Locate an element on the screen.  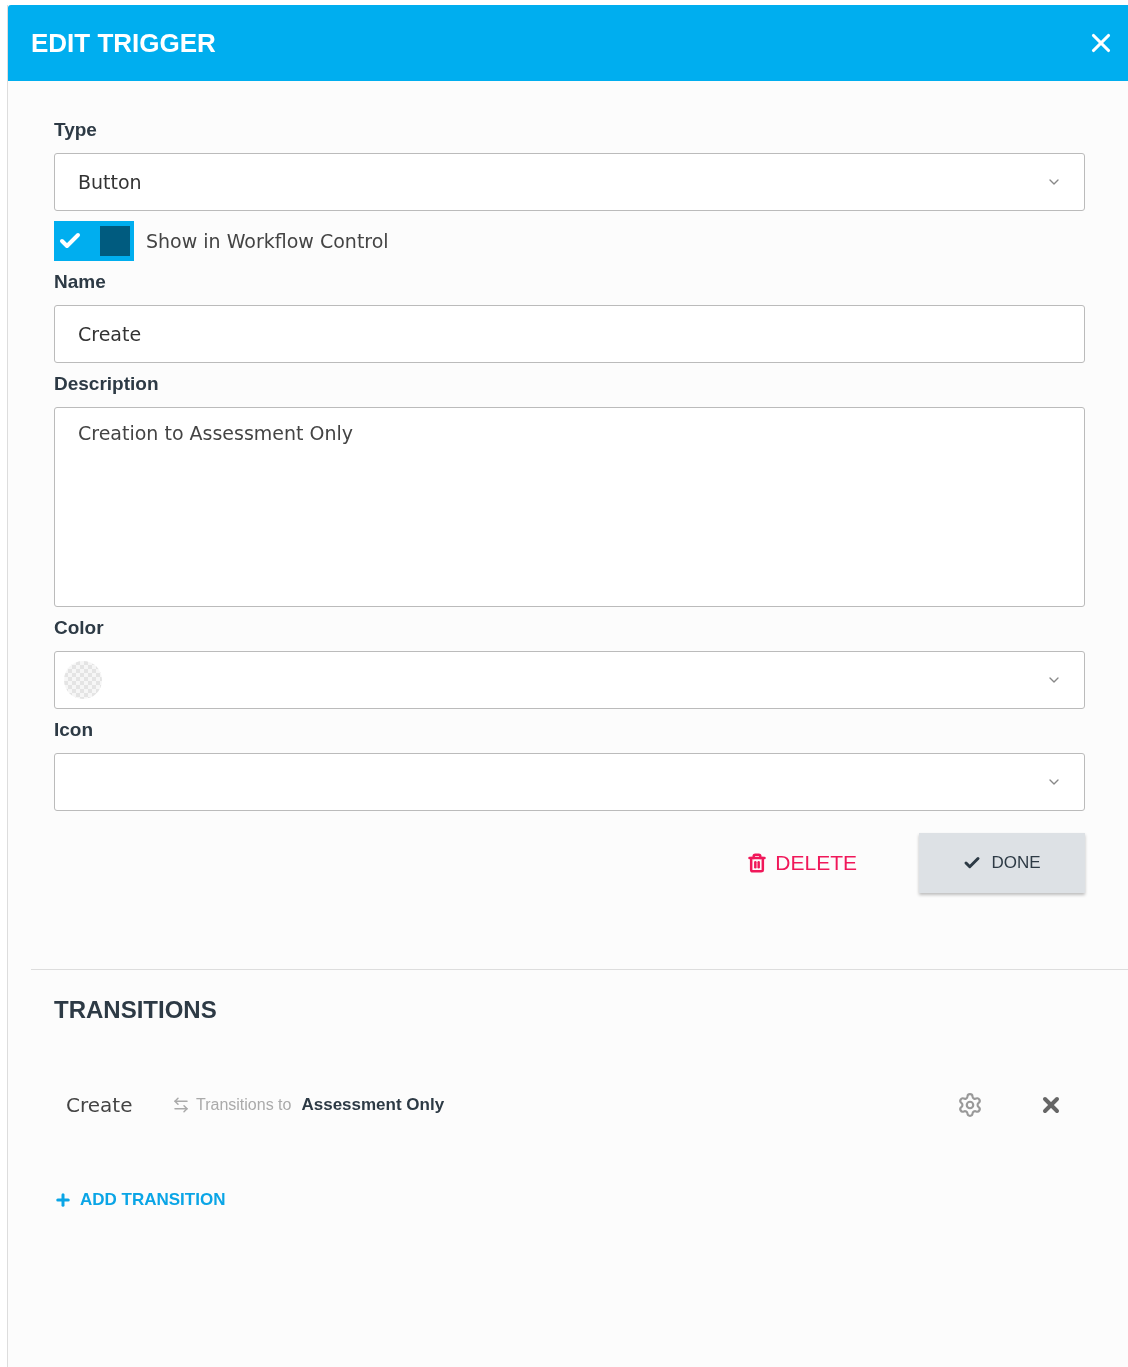
swap-icon is located at coordinates (181, 1105).